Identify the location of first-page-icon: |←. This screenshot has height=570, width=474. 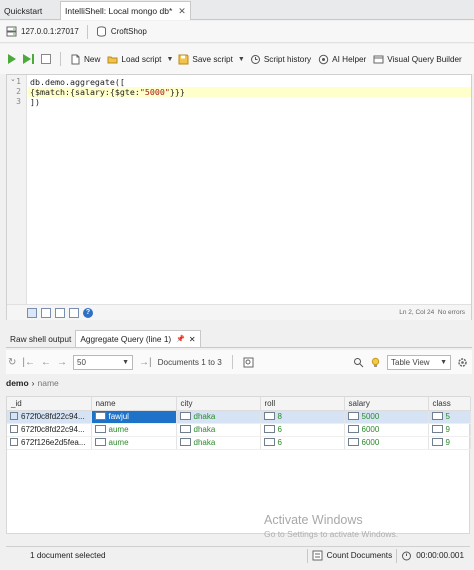
(28, 362).